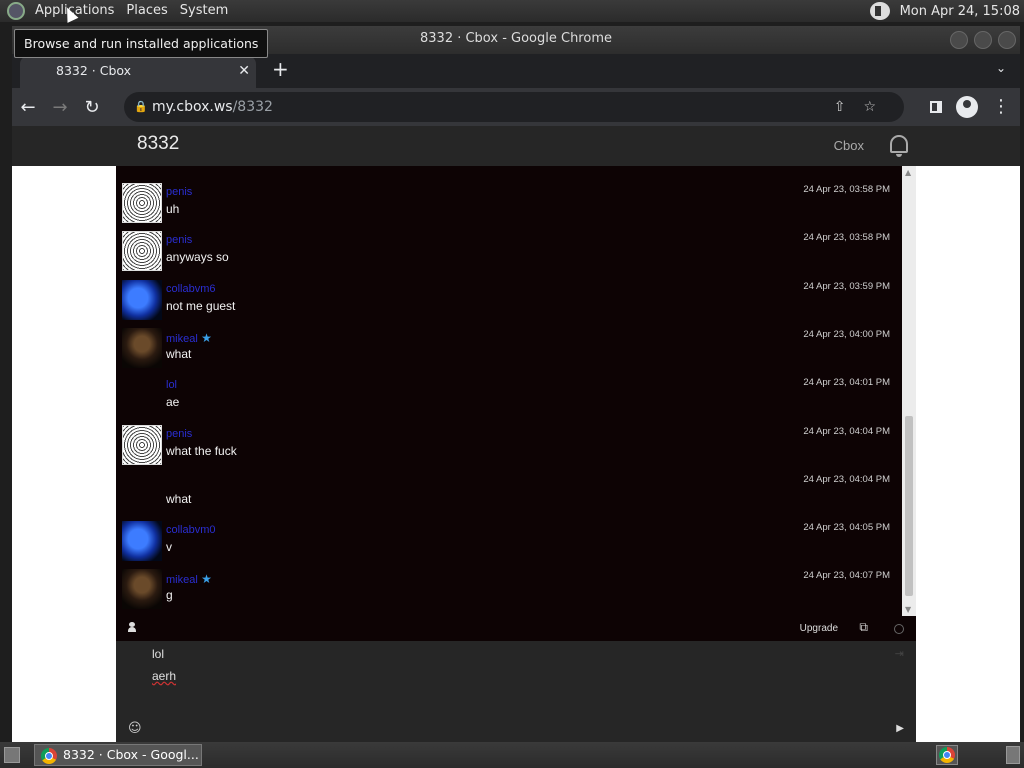  Describe the element at coordinates (947, 755) in the screenshot. I see `workspace-switcher` at that location.